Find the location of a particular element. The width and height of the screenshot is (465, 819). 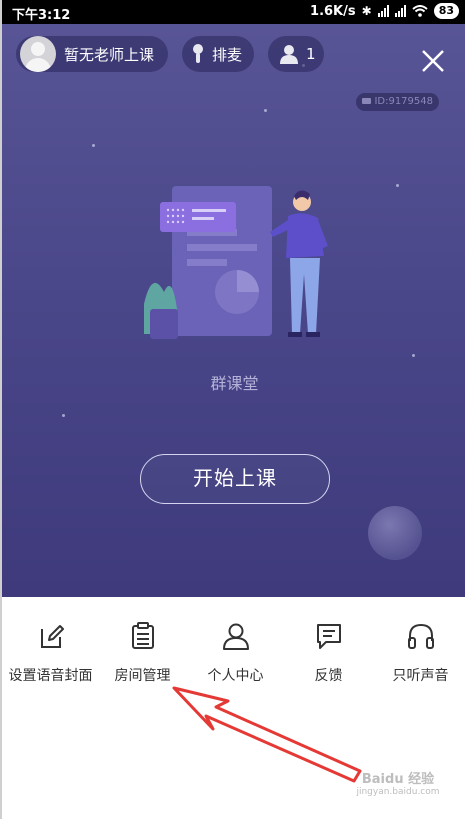

video-icon is located at coordinates (367, 101).